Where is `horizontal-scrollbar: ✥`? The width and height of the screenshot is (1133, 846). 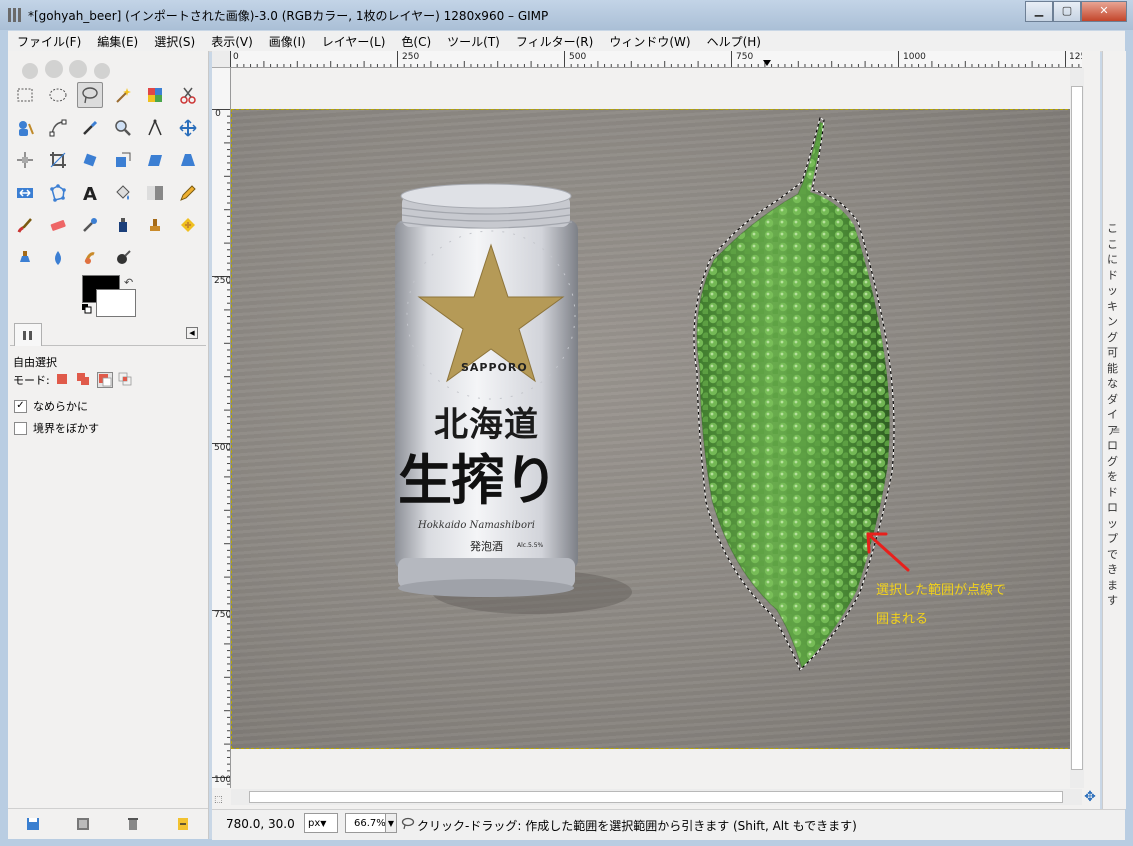
horizontal-scrollbar: ✥ is located at coordinates (663, 797).